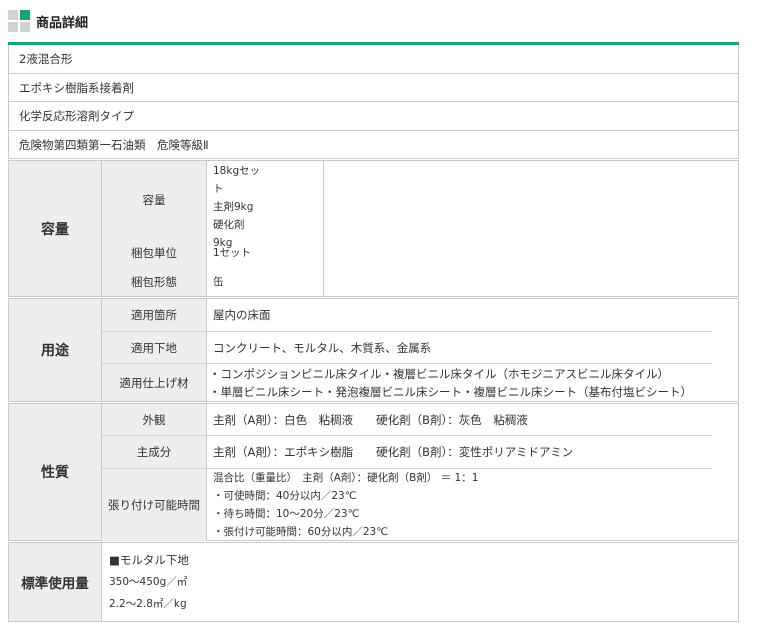  What do you see at coordinates (148, 604) in the screenshot?
I see `standard-line: 2.2～2.8㎡／kg` at bounding box center [148, 604].